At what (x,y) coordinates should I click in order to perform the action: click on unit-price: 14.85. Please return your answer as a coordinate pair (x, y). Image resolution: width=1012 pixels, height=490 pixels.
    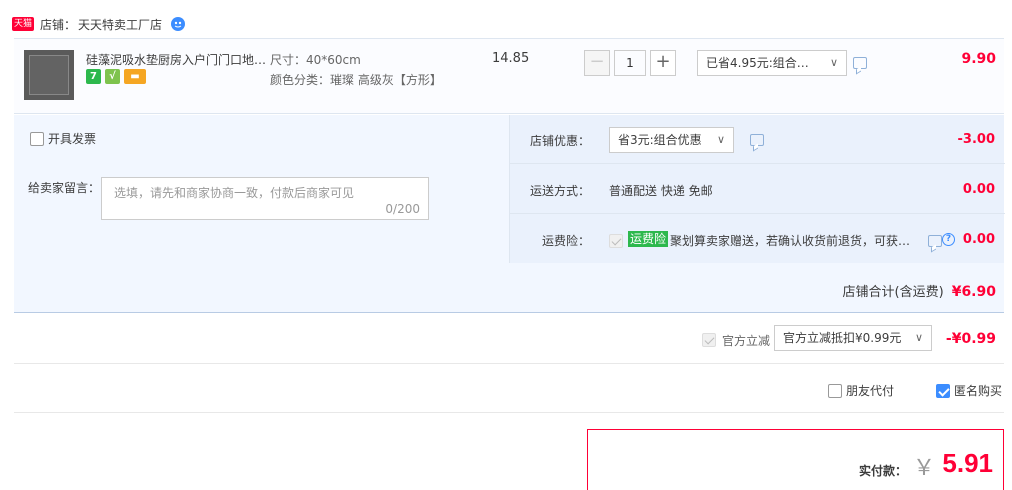
    Looking at the image, I should click on (511, 58).